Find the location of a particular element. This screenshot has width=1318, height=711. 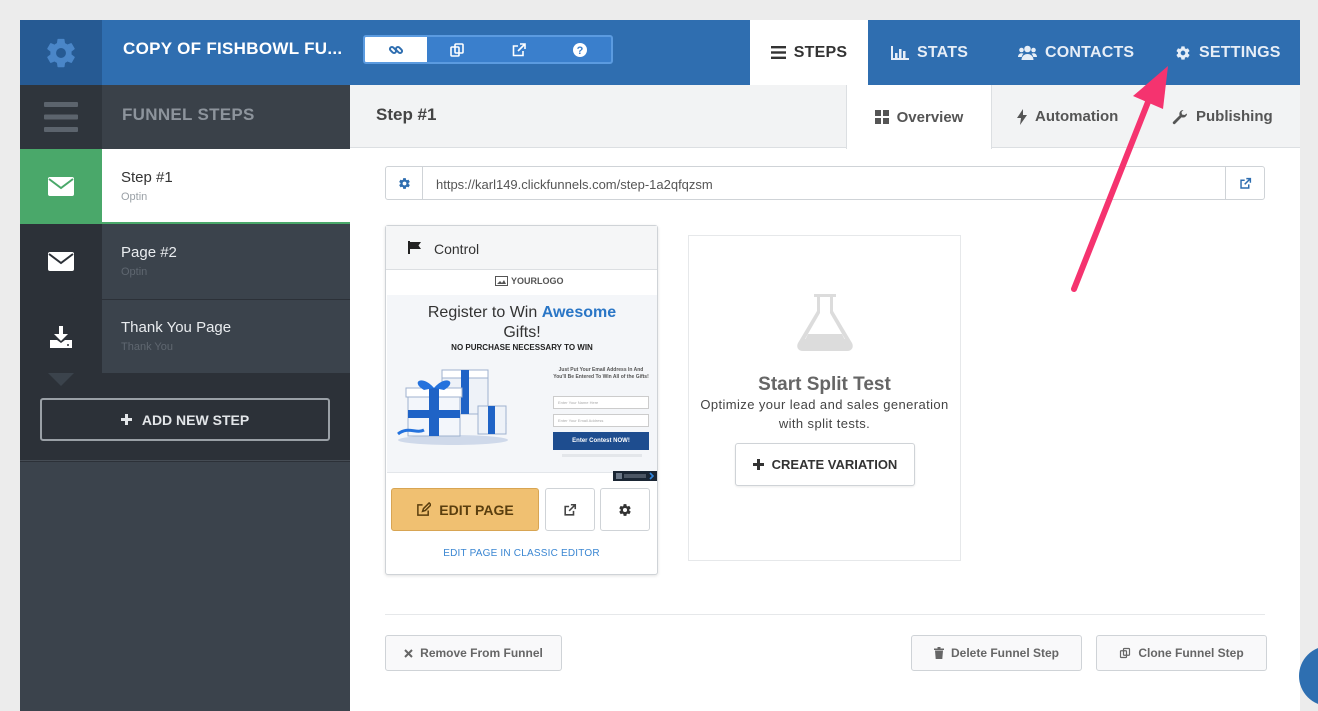

users-icon is located at coordinates (1027, 52).